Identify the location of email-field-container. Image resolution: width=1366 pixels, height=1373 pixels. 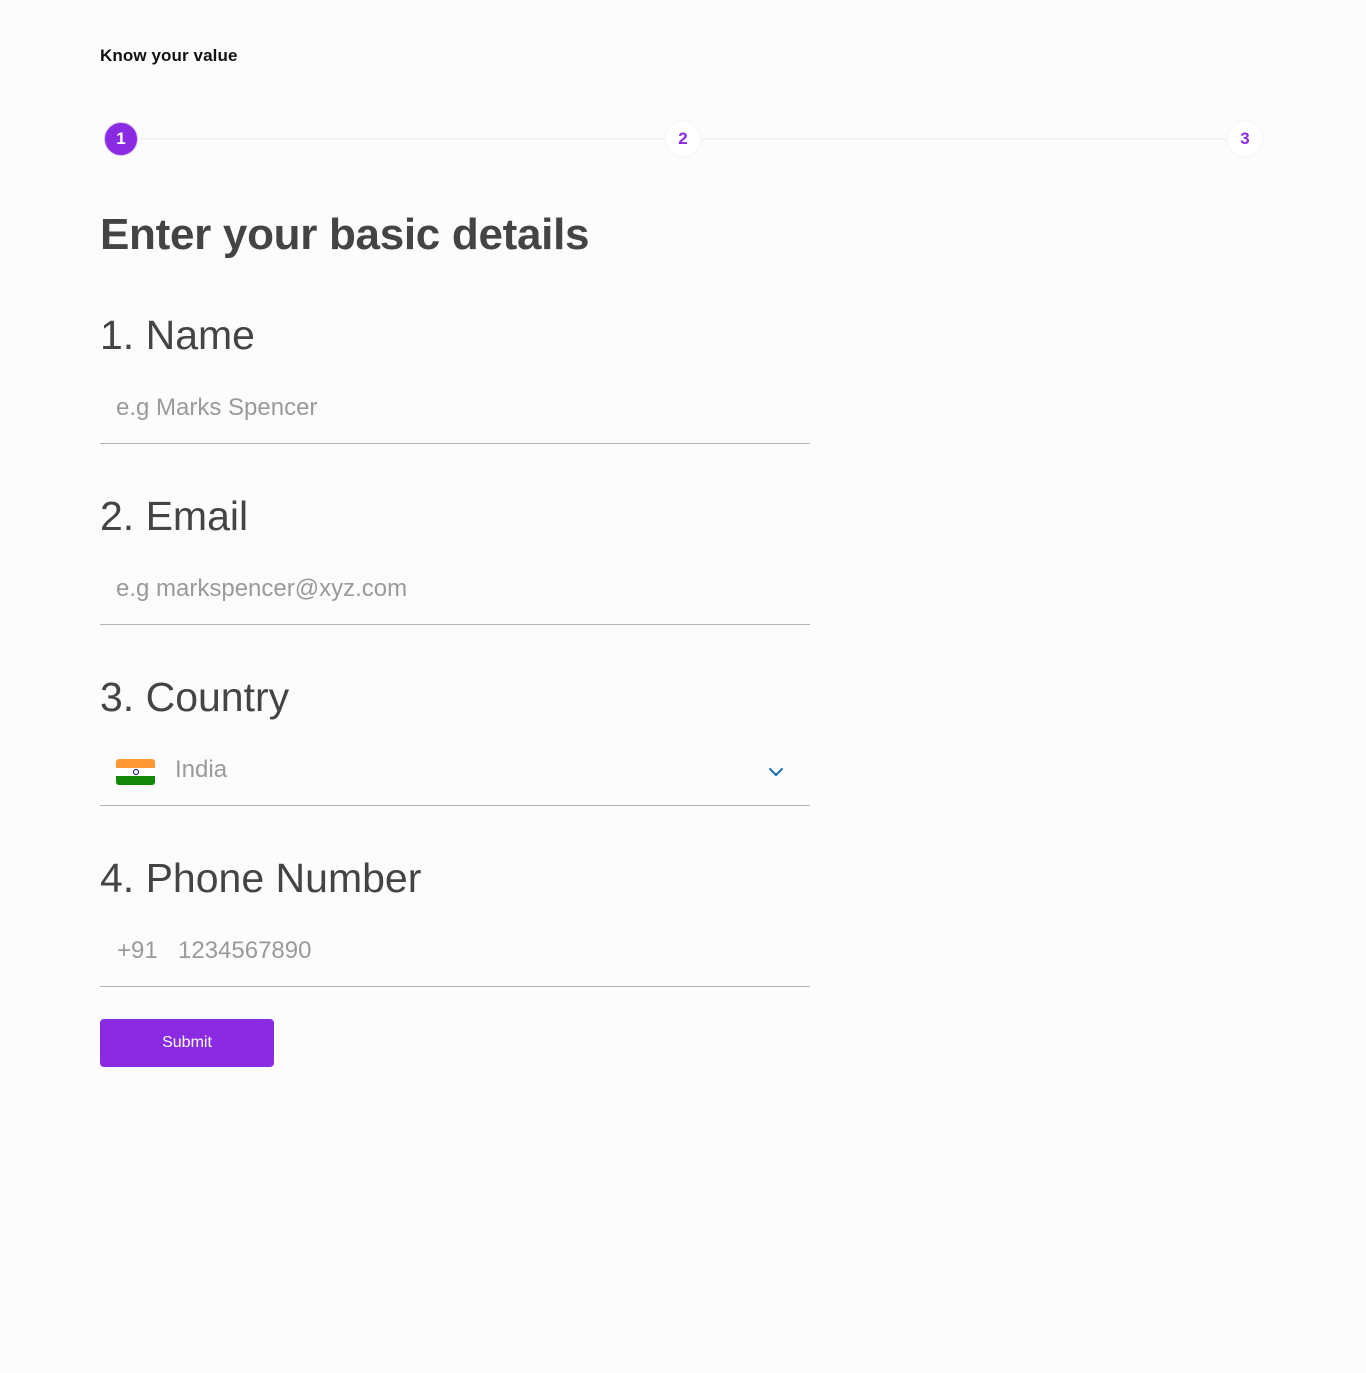
(455, 592).